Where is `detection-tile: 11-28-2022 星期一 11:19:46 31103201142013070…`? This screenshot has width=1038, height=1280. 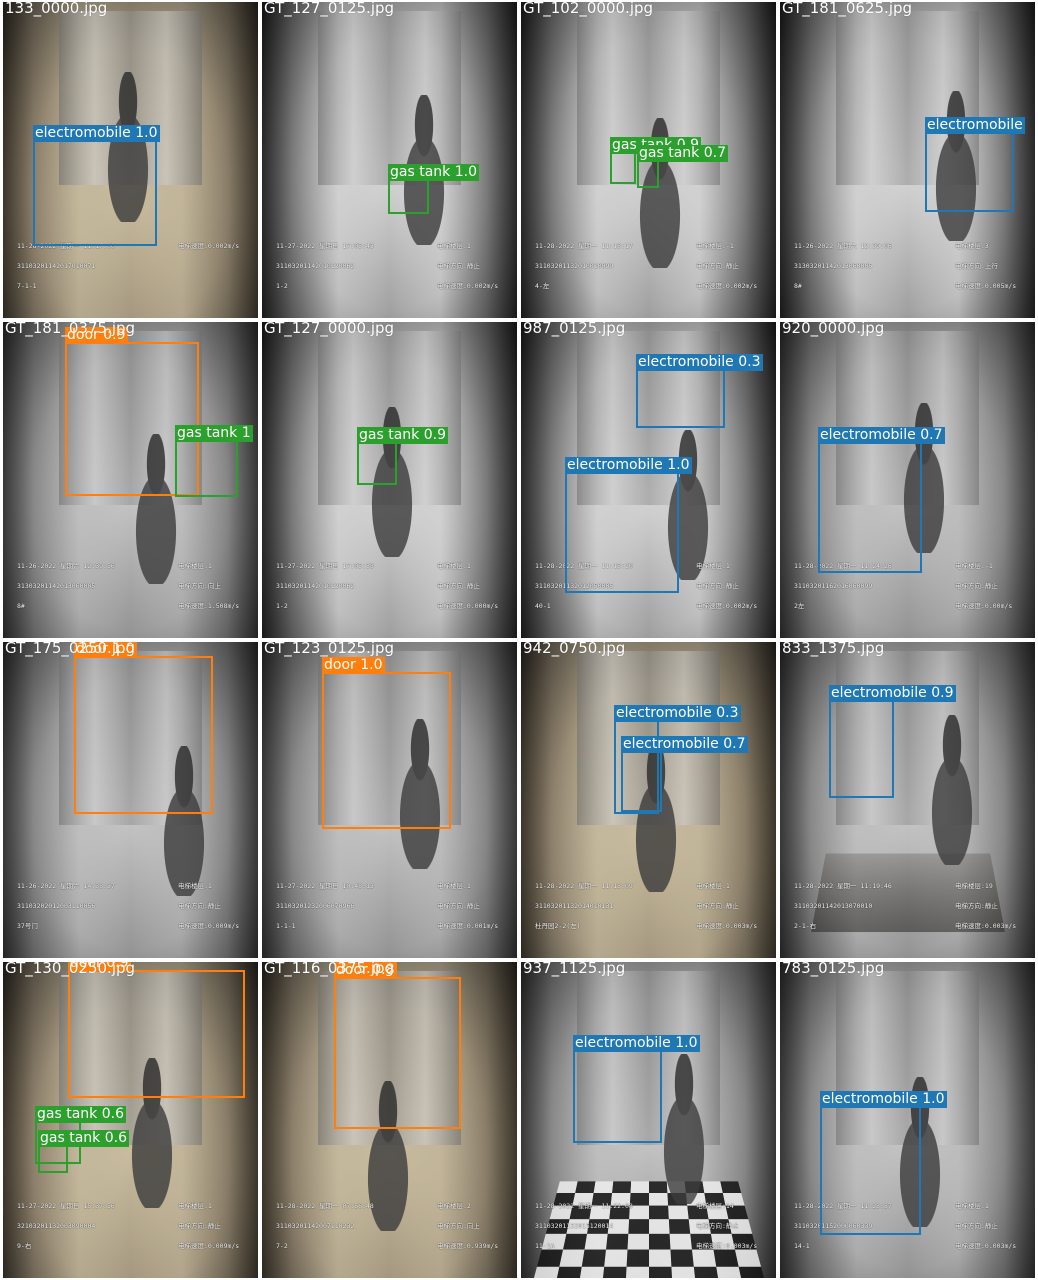
detection-tile: 11-28-2022 星期一 11:19:46 31103201142013070… is located at coordinates (907, 800).